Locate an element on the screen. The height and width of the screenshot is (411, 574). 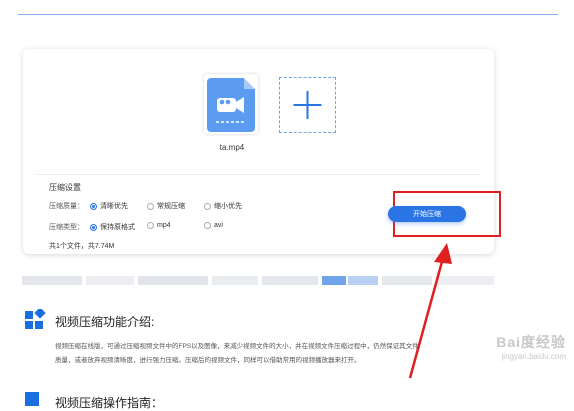
type-option-avi: avi is located at coordinates (213, 225).